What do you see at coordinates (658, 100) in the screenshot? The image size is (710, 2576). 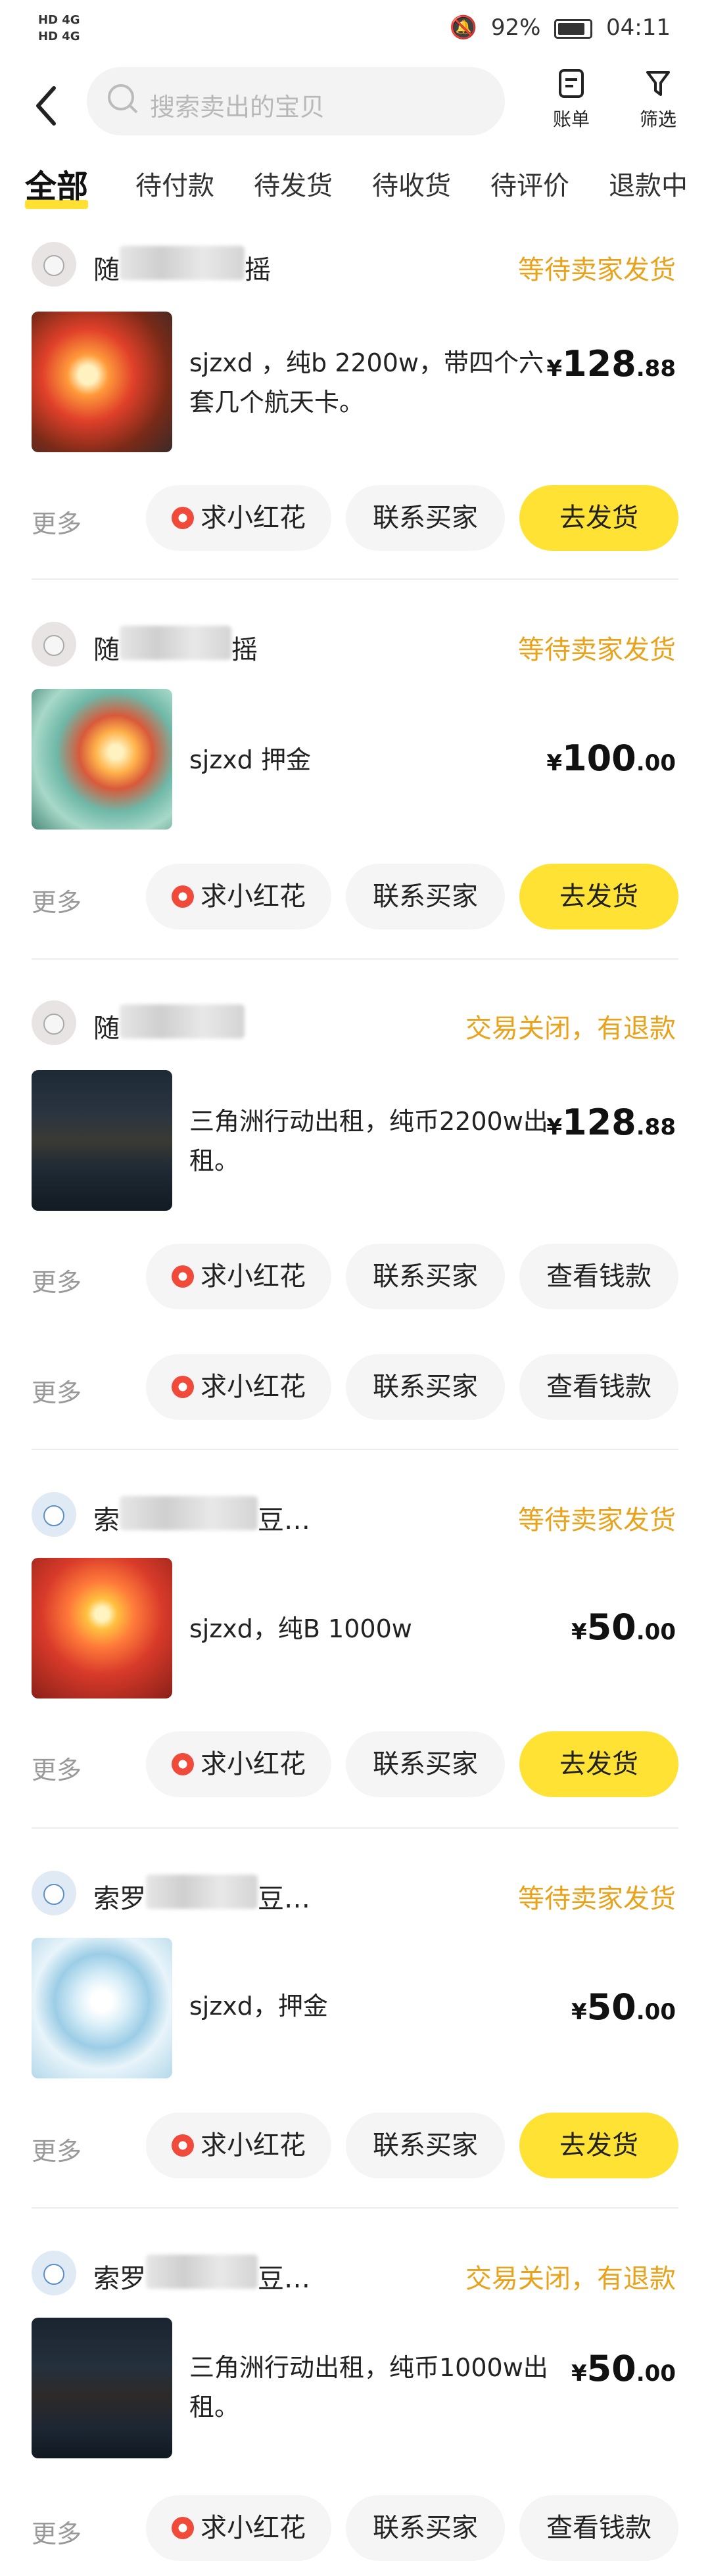 I see `filter-button: 筛选` at bounding box center [658, 100].